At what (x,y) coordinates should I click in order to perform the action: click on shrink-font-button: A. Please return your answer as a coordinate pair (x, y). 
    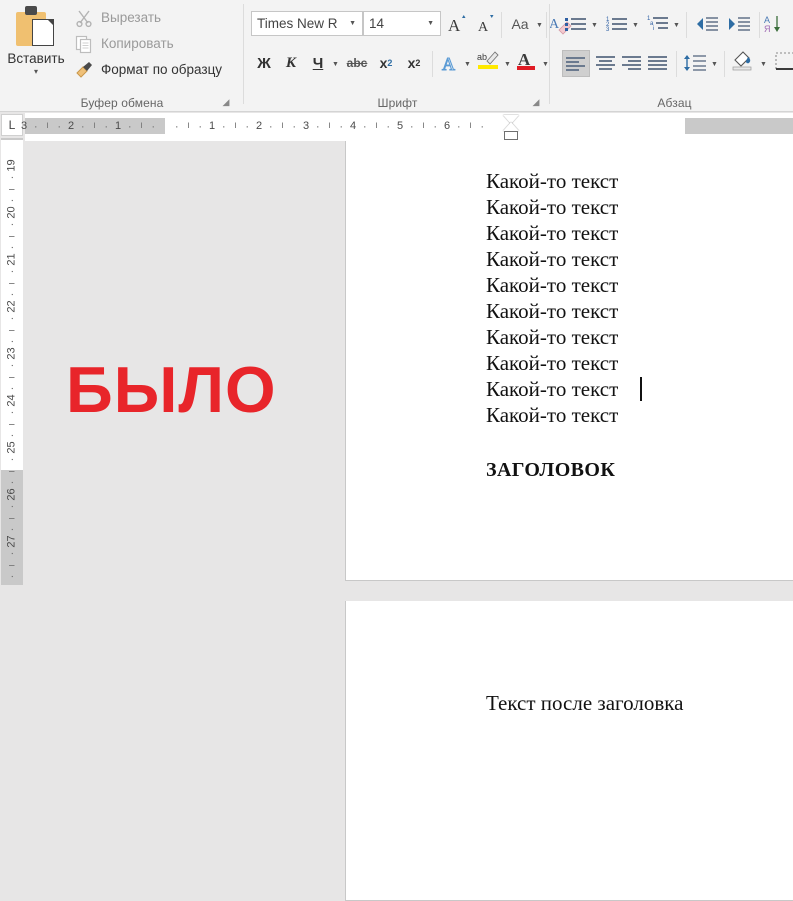
    Looking at the image, I should click on (487, 24).